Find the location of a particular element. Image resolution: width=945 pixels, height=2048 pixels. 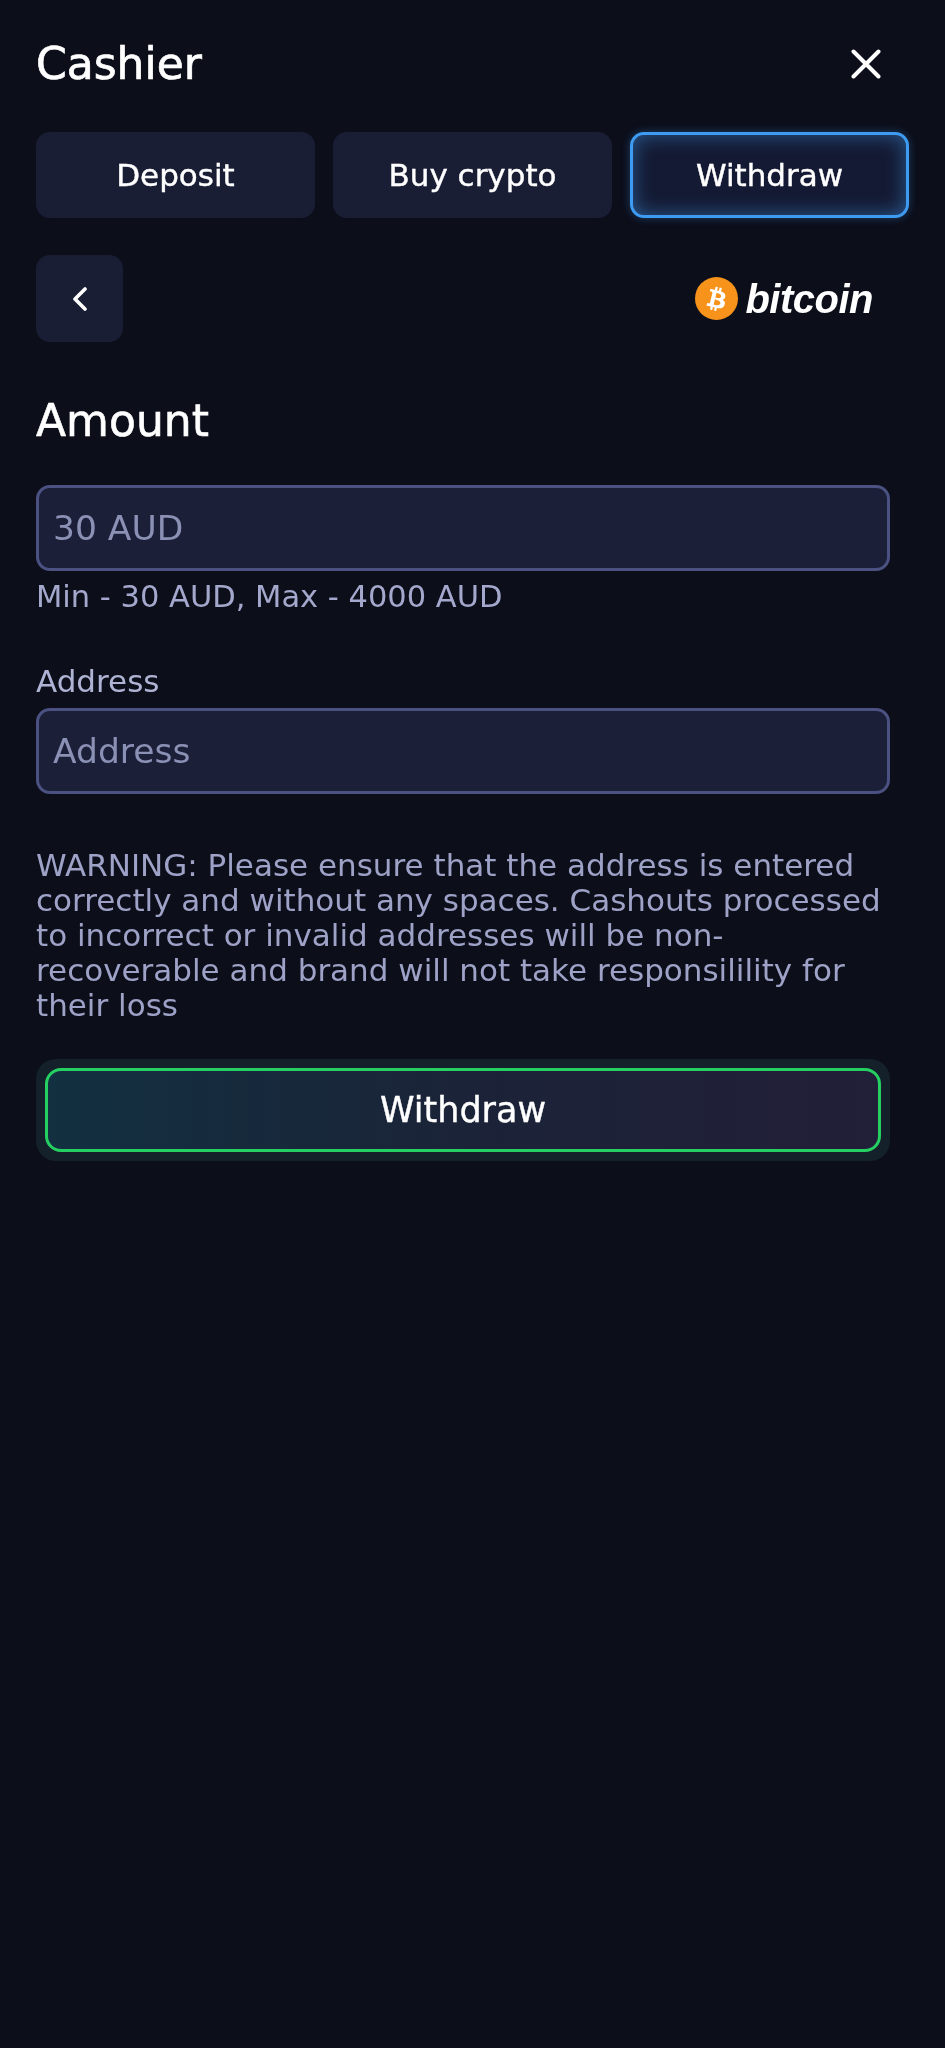

close-icon is located at coordinates (866, 64).